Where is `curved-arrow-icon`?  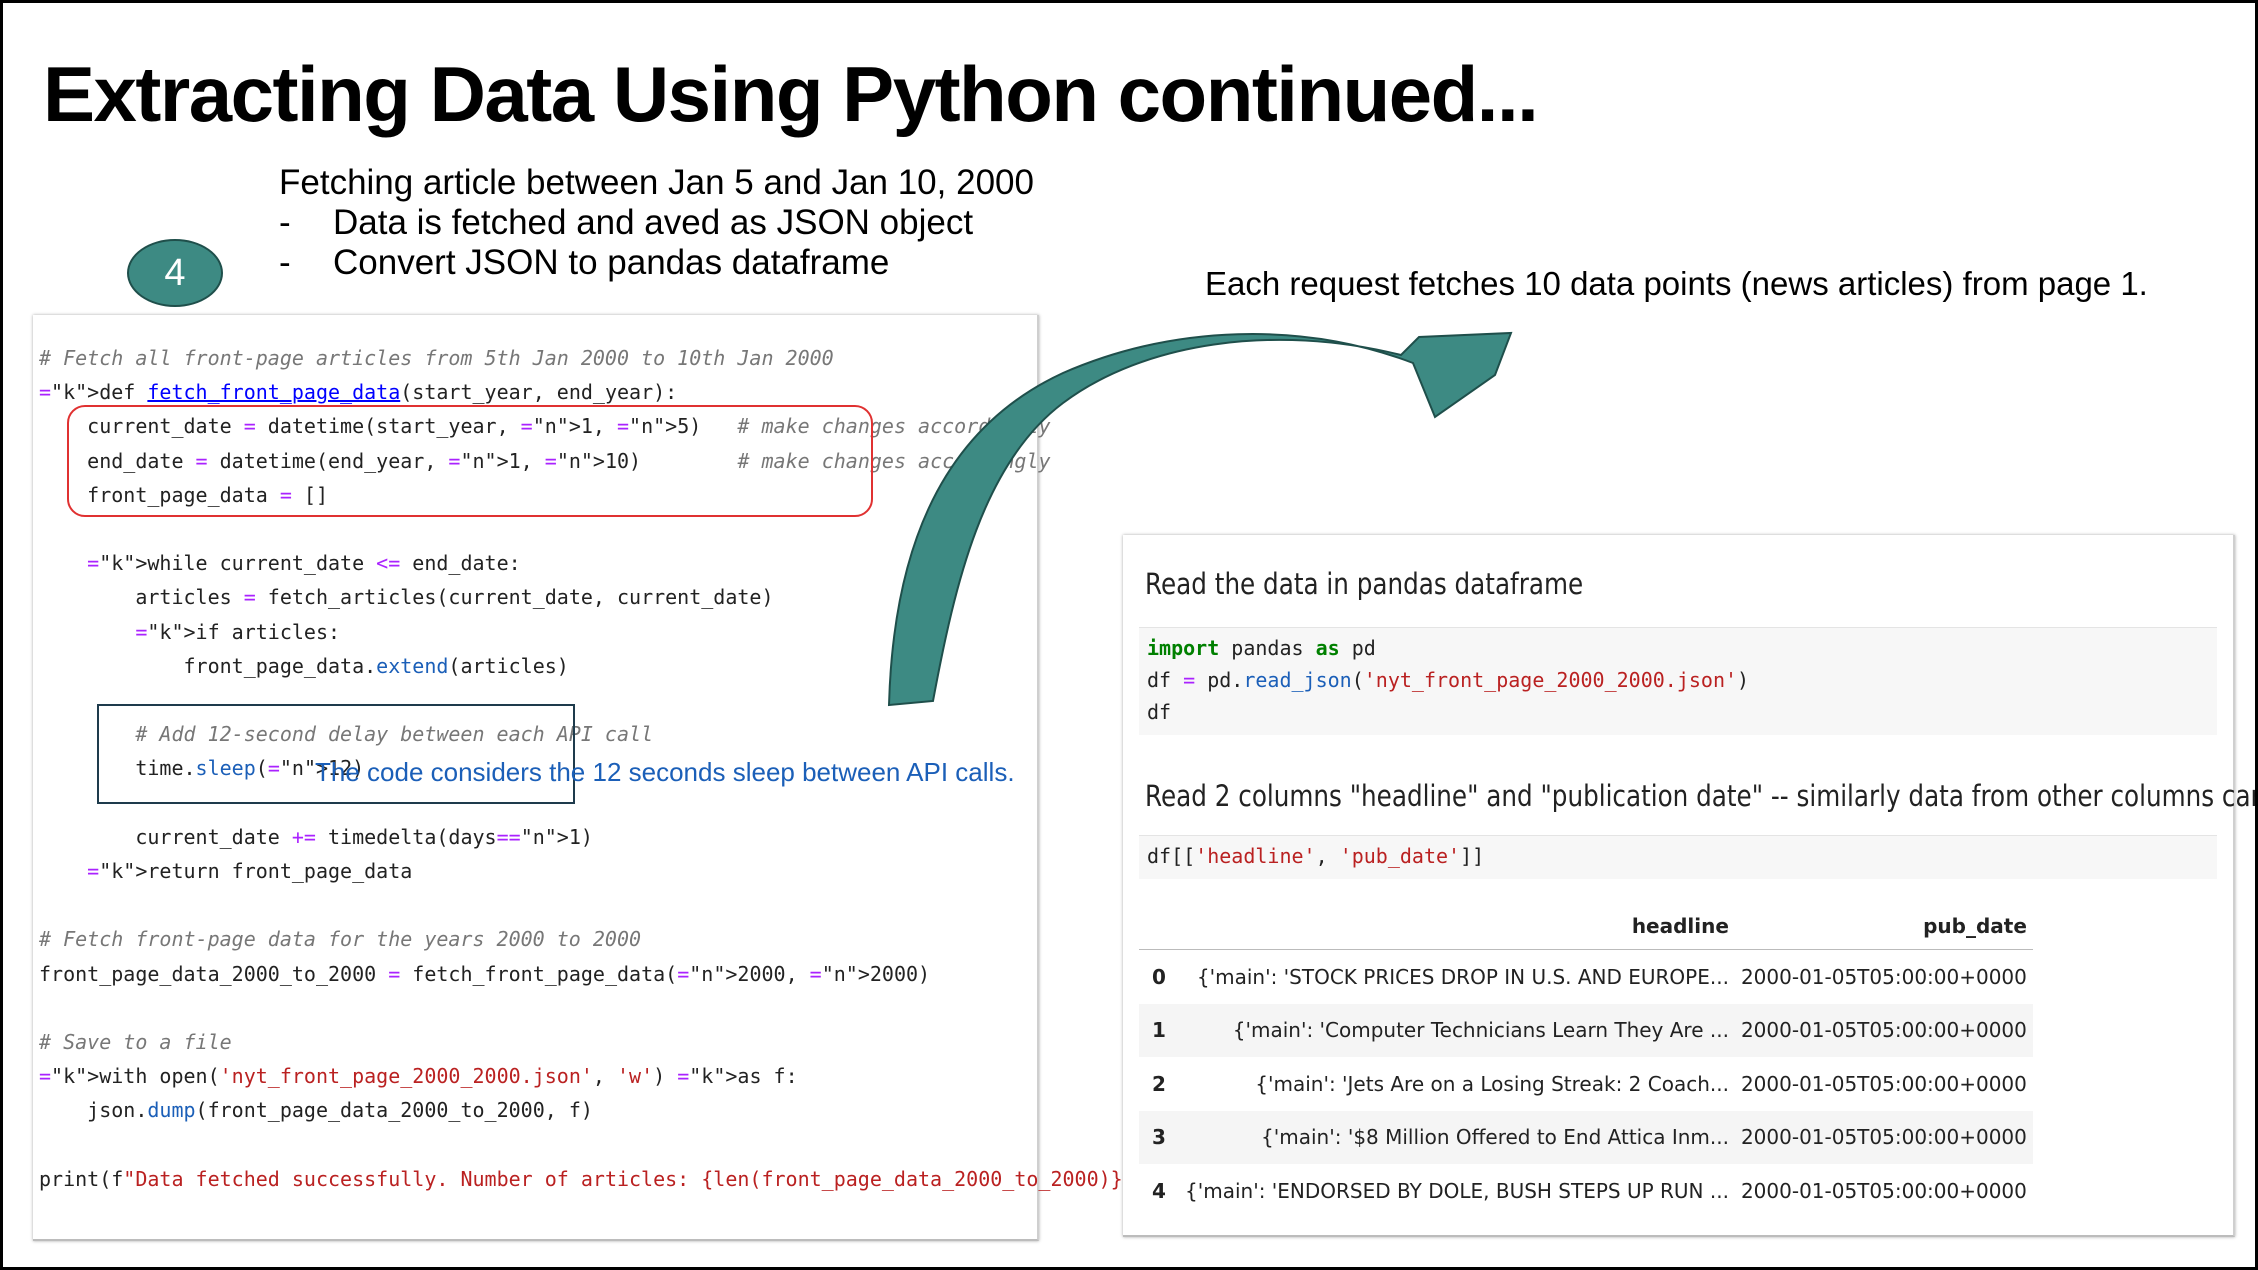 curved-arrow-icon is located at coordinates (1200, 519).